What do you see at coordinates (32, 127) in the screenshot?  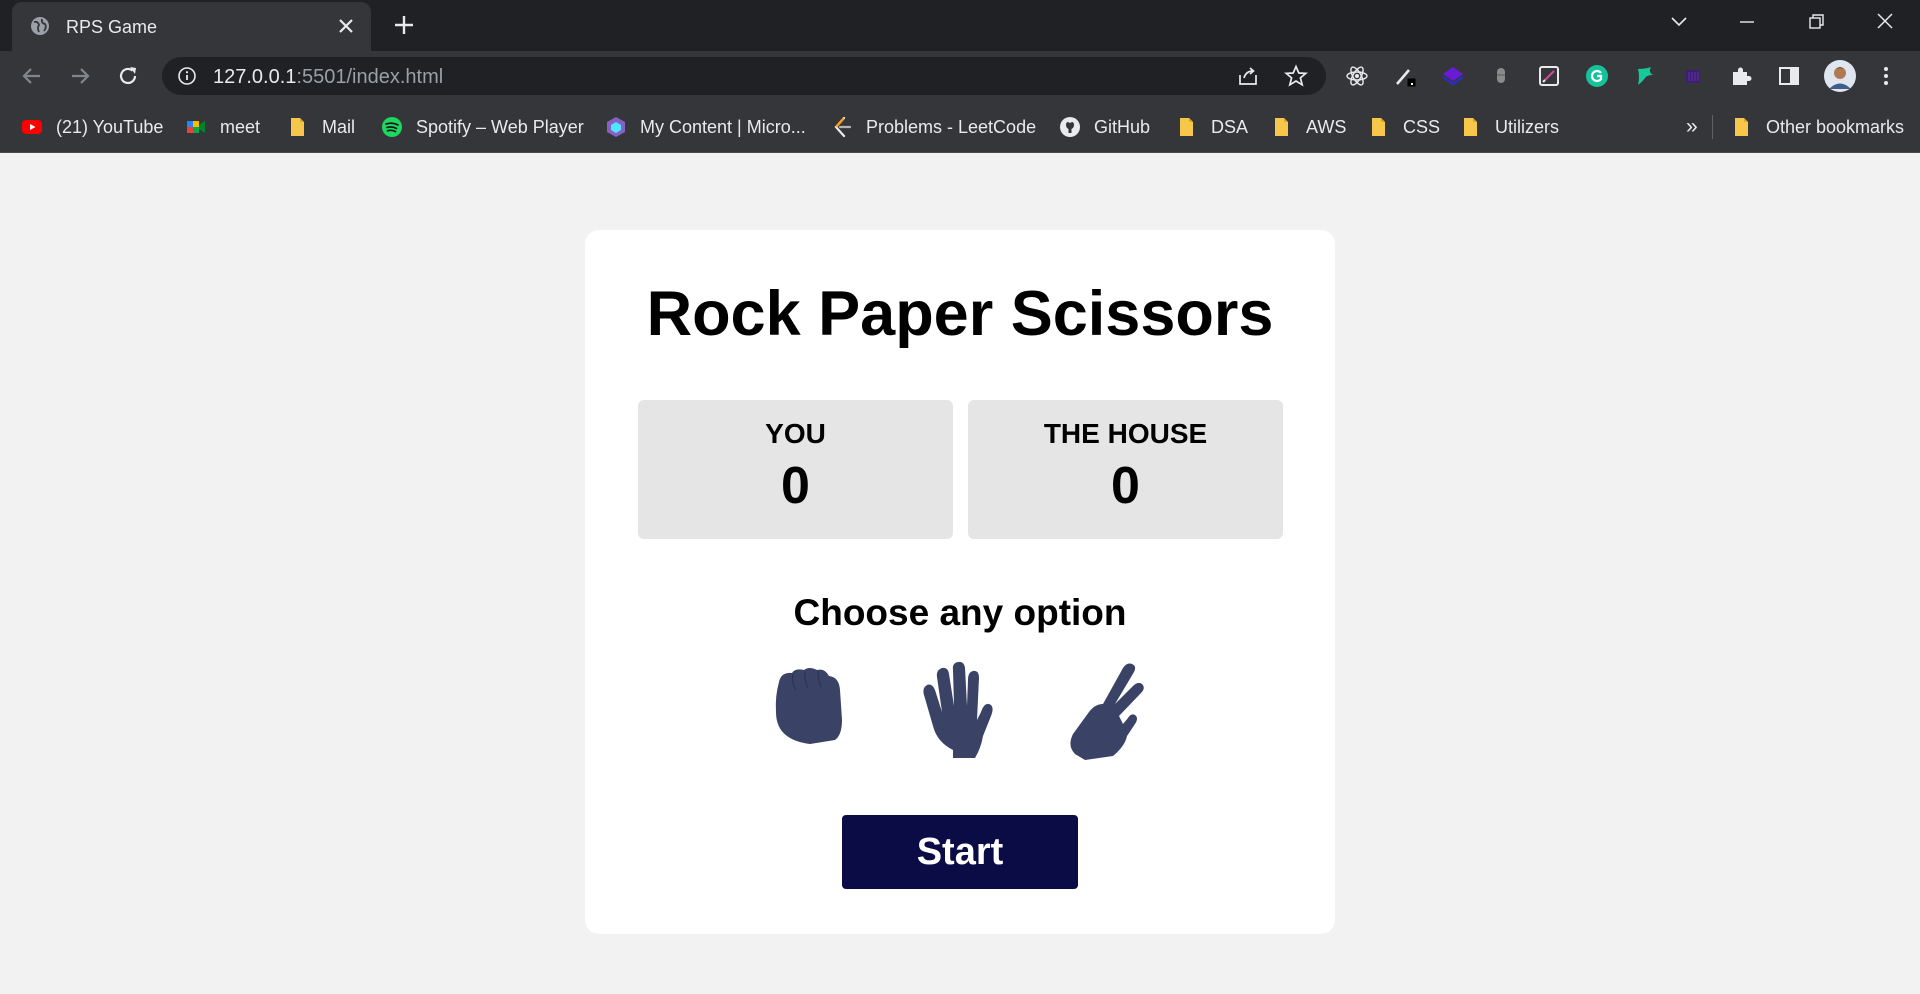 I see `youtube-icon` at bounding box center [32, 127].